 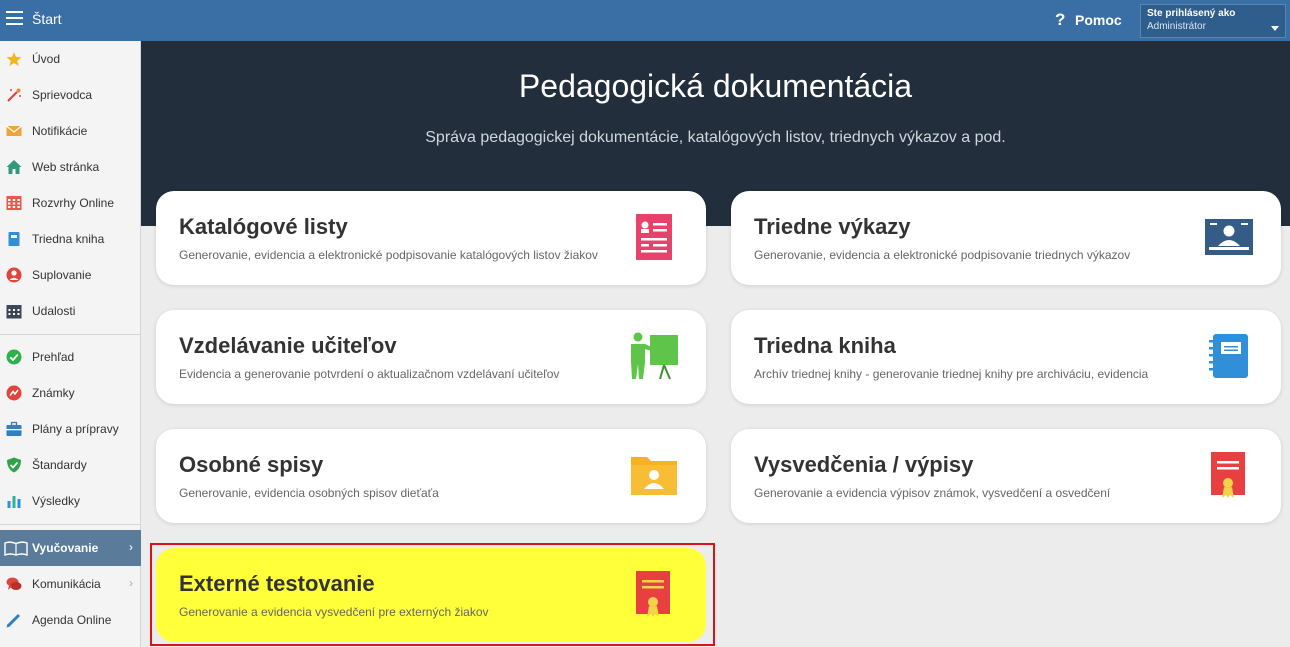 What do you see at coordinates (75, 429) in the screenshot?
I see `sidebar-item-label: Plány a prípravy` at bounding box center [75, 429].